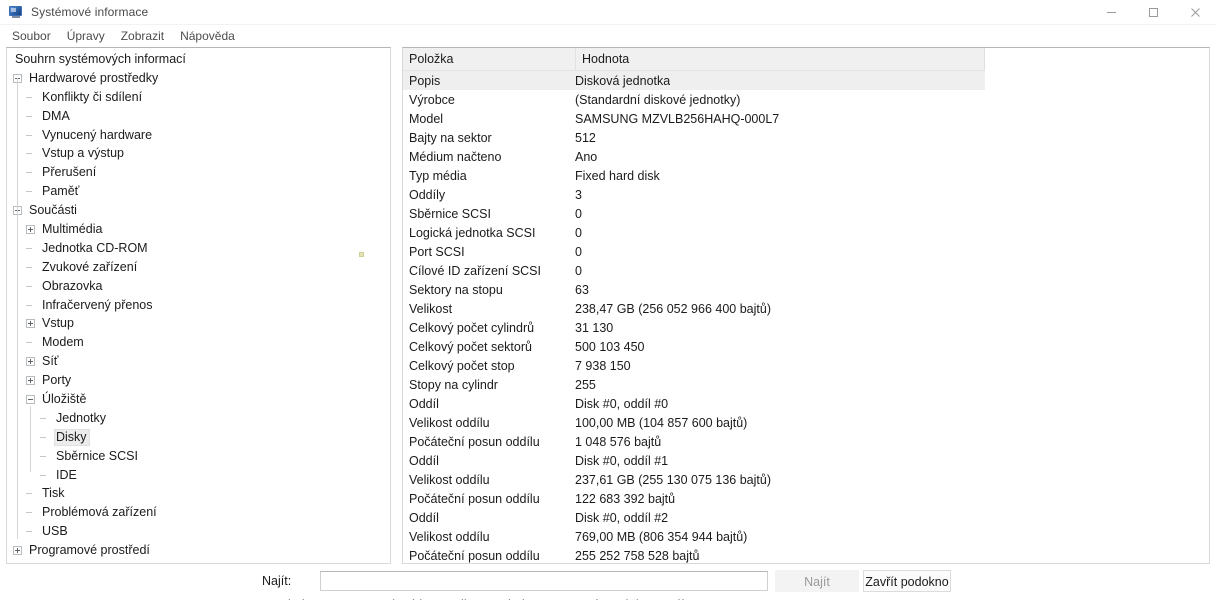 The width and height of the screenshot is (1216, 600). I want to click on table-cell-item: Oddíly, so click(427, 194).